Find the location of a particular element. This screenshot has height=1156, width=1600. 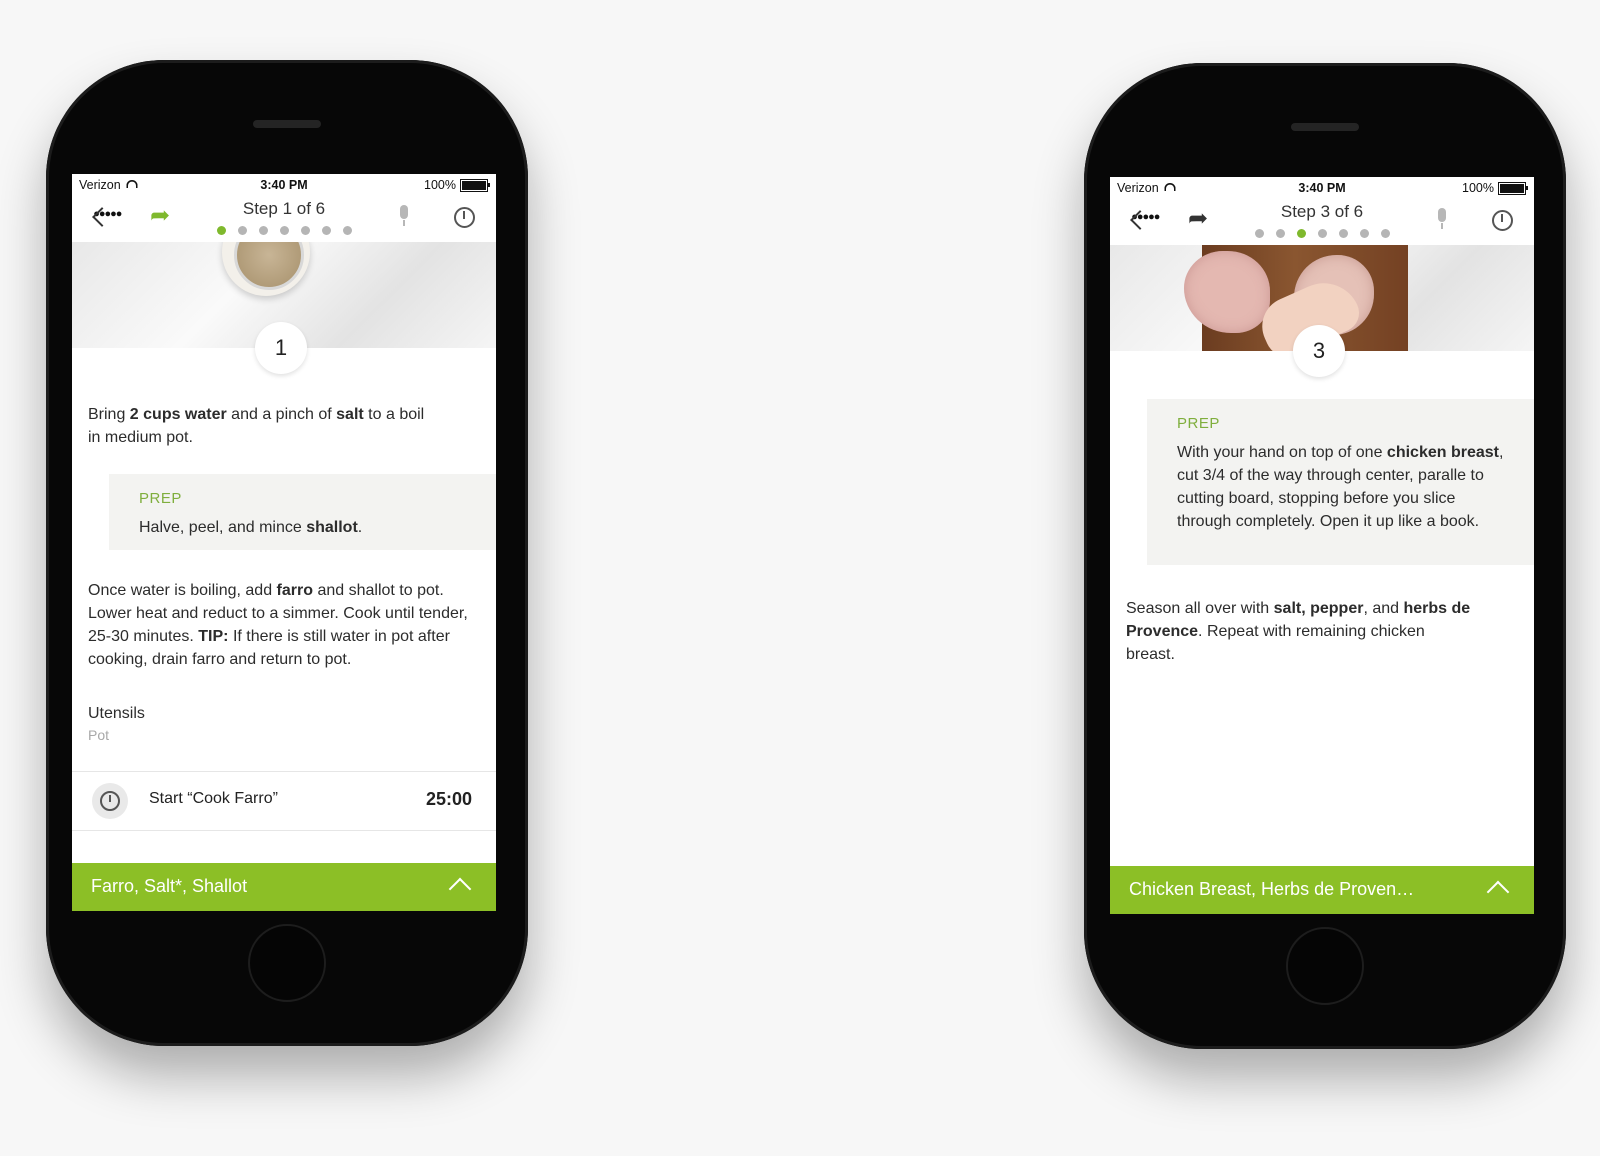

step-title: Step 3 of 6 is located at coordinates (1322, 211).